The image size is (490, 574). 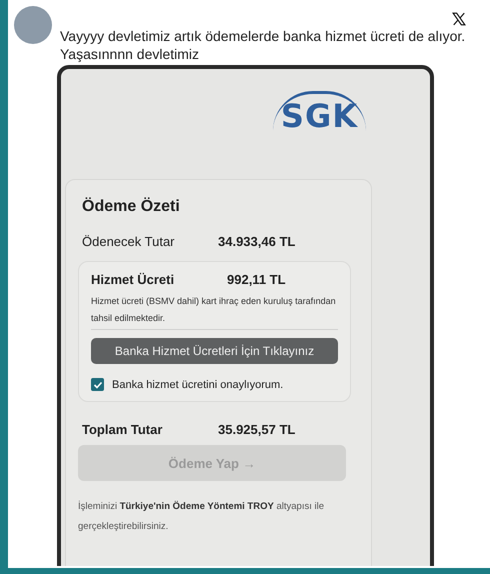 I want to click on amount-value: 34.933,46 TL, so click(x=257, y=241).